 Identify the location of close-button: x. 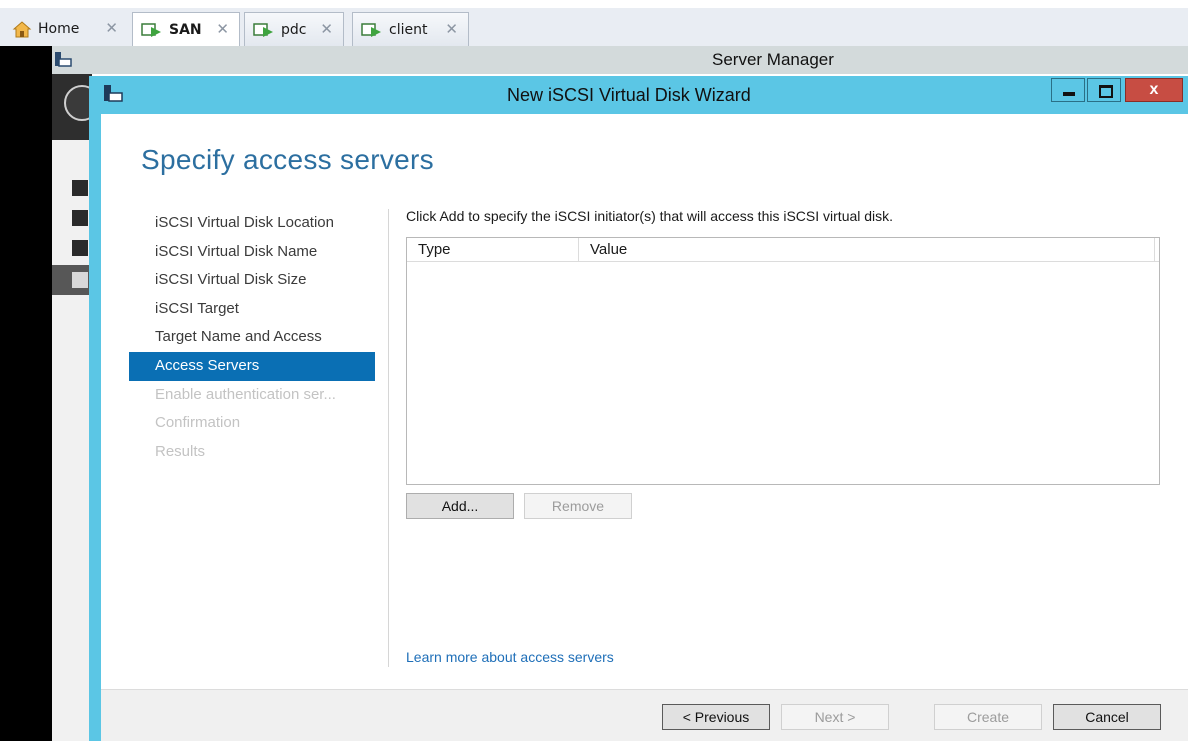
(1154, 90).